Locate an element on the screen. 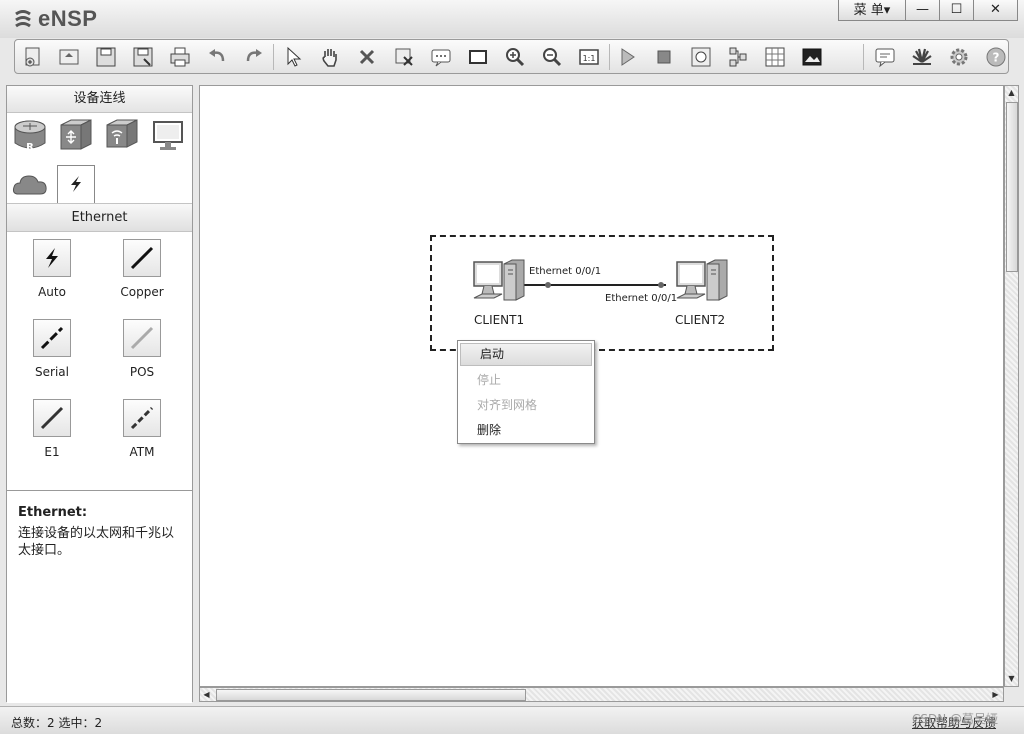 This screenshot has width=1024, height=734. redo-icon is located at coordinates (254, 57).